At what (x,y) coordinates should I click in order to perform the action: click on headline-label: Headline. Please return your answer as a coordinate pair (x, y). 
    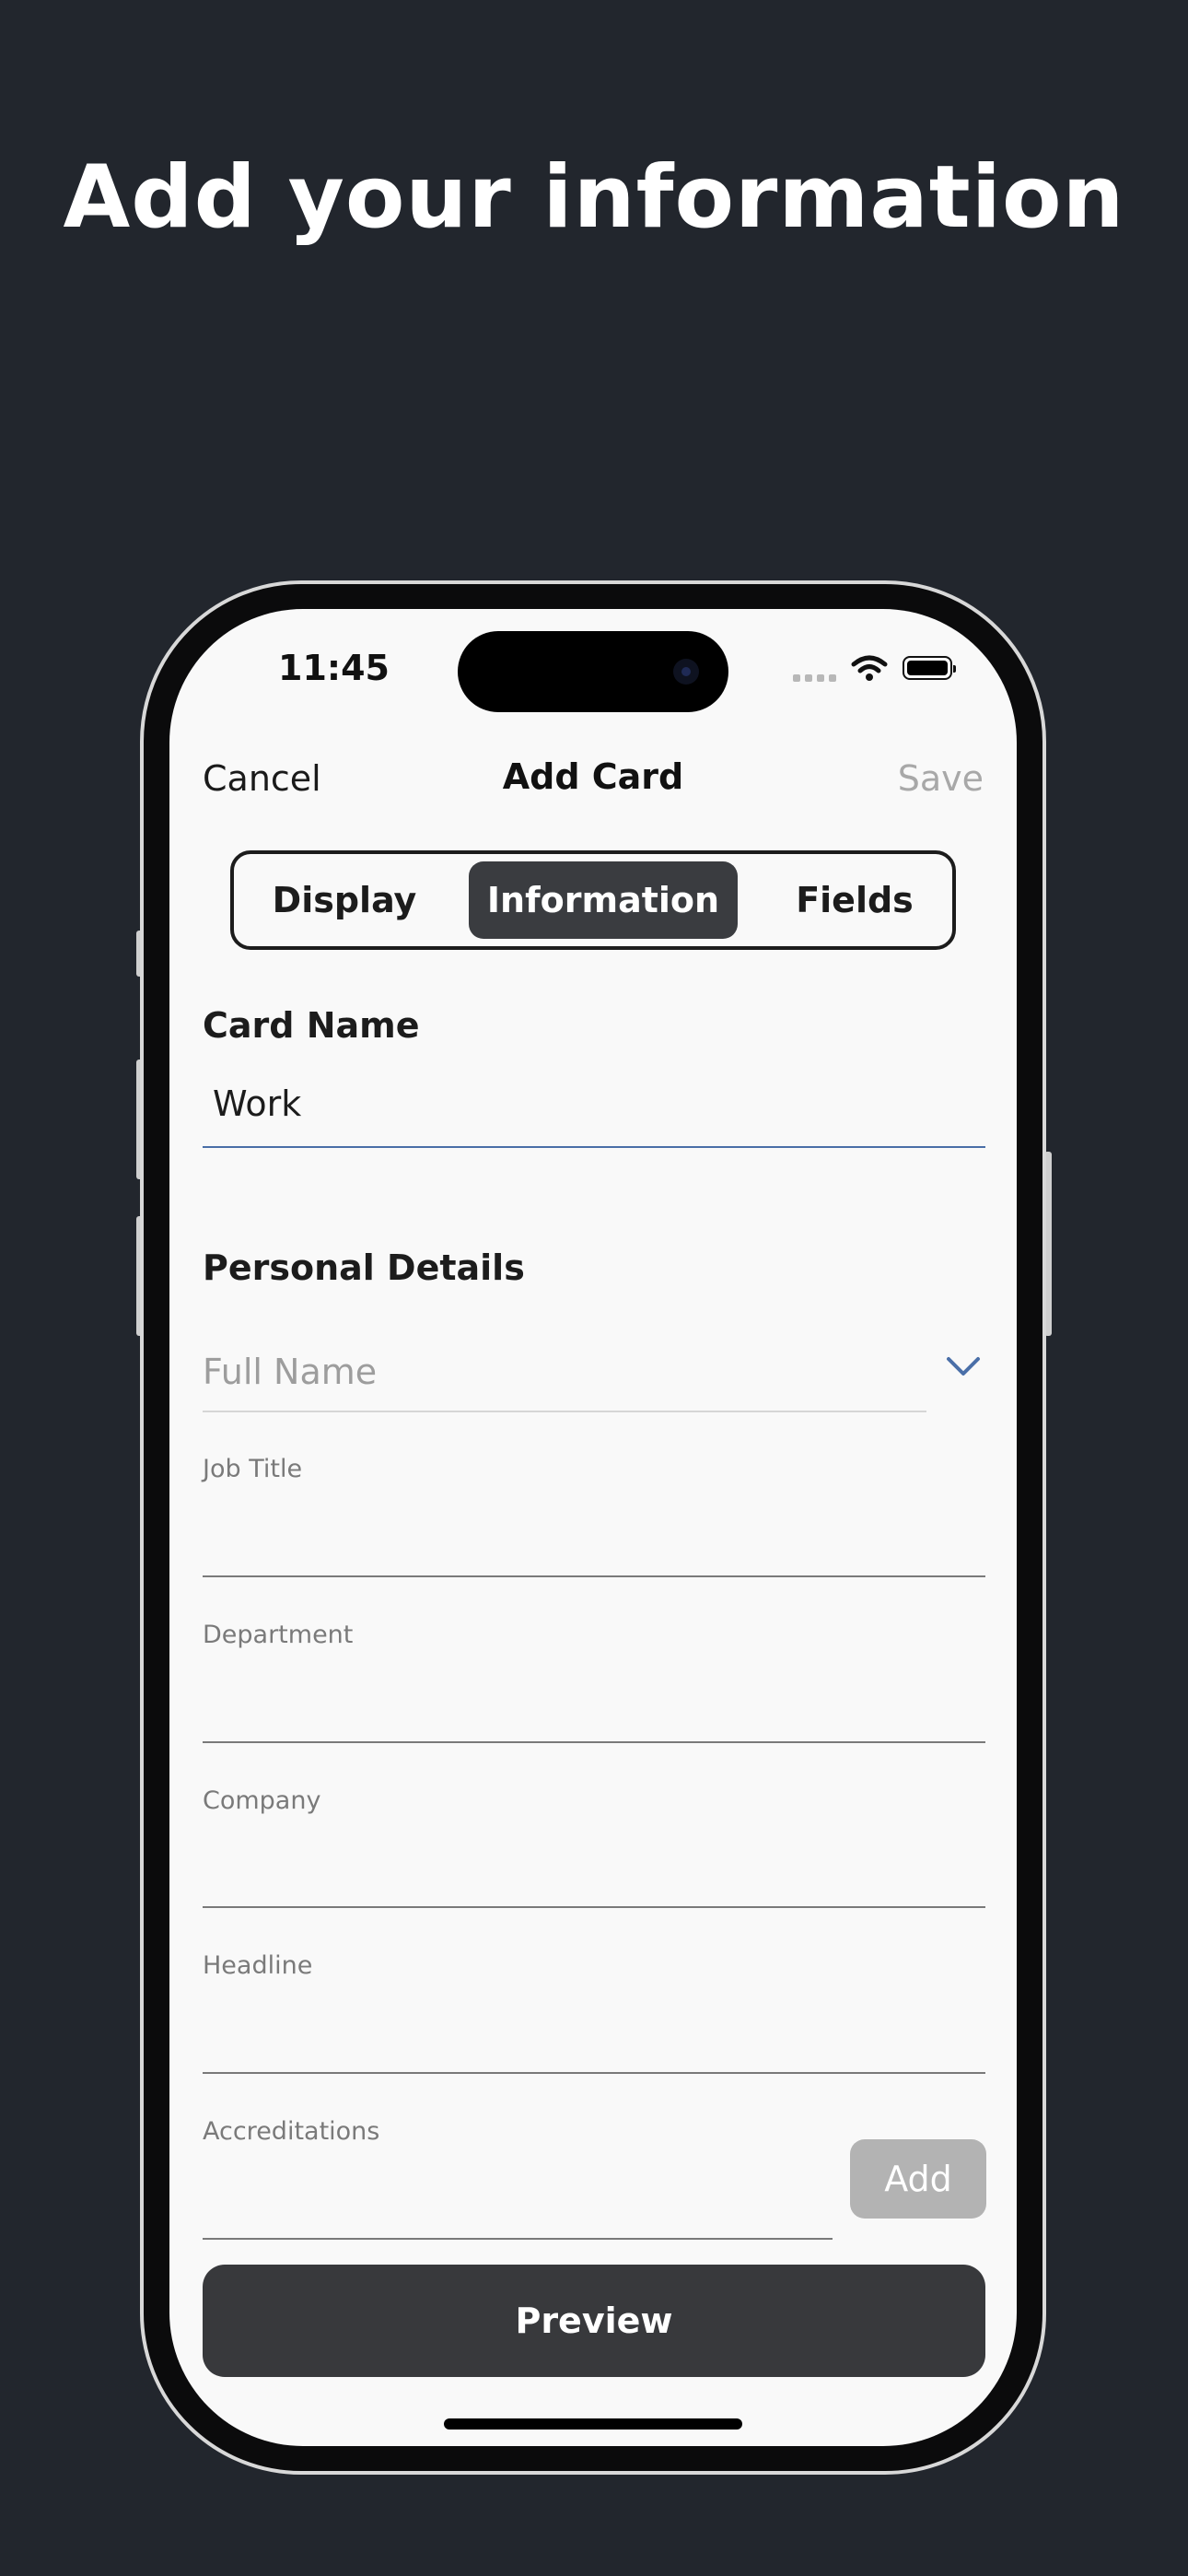
    Looking at the image, I should click on (258, 1965).